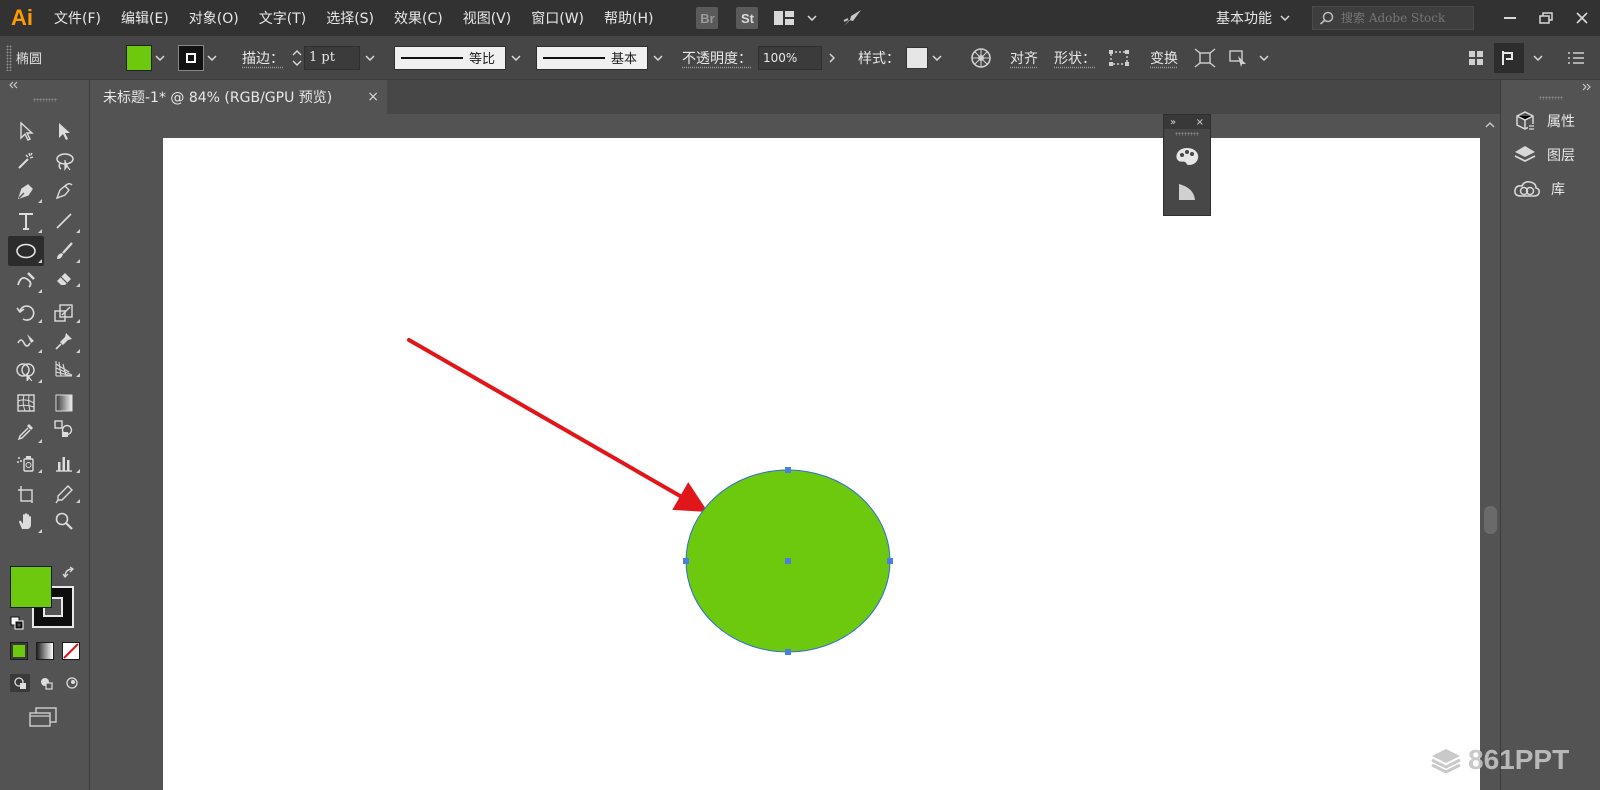 The width and height of the screenshot is (1600, 790). I want to click on vertical-scrollbar, so click(1490, 452).